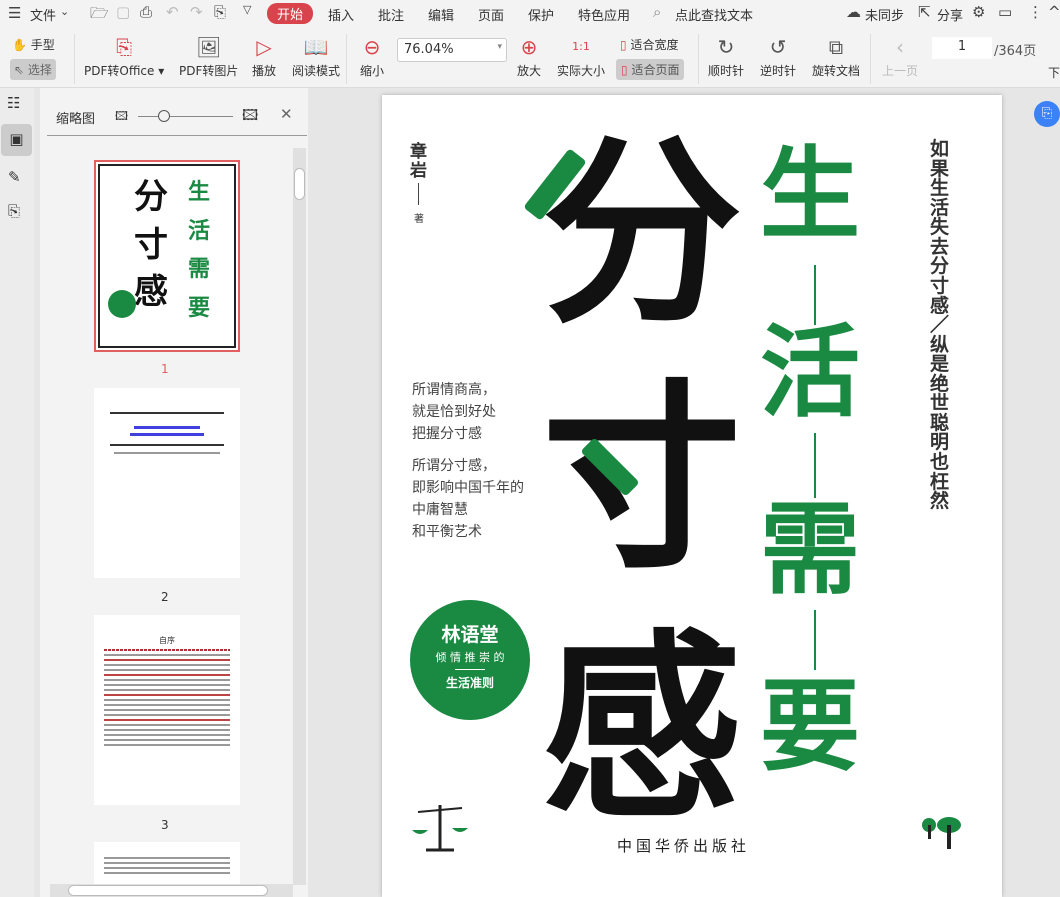  Describe the element at coordinates (177, 135) in the screenshot. I see `divider` at that location.